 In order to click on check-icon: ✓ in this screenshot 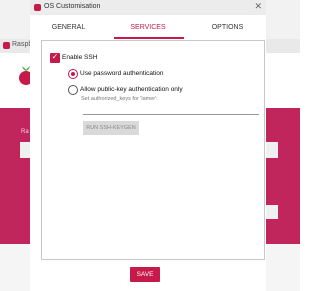, I will do `click(55, 56)`.